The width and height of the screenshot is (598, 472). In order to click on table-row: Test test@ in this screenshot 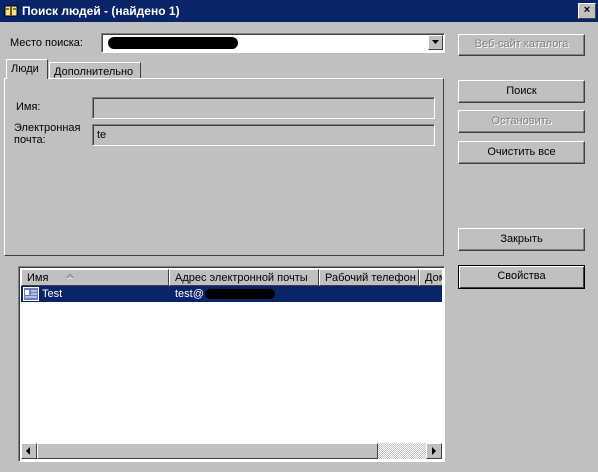, I will do `click(231, 294)`.